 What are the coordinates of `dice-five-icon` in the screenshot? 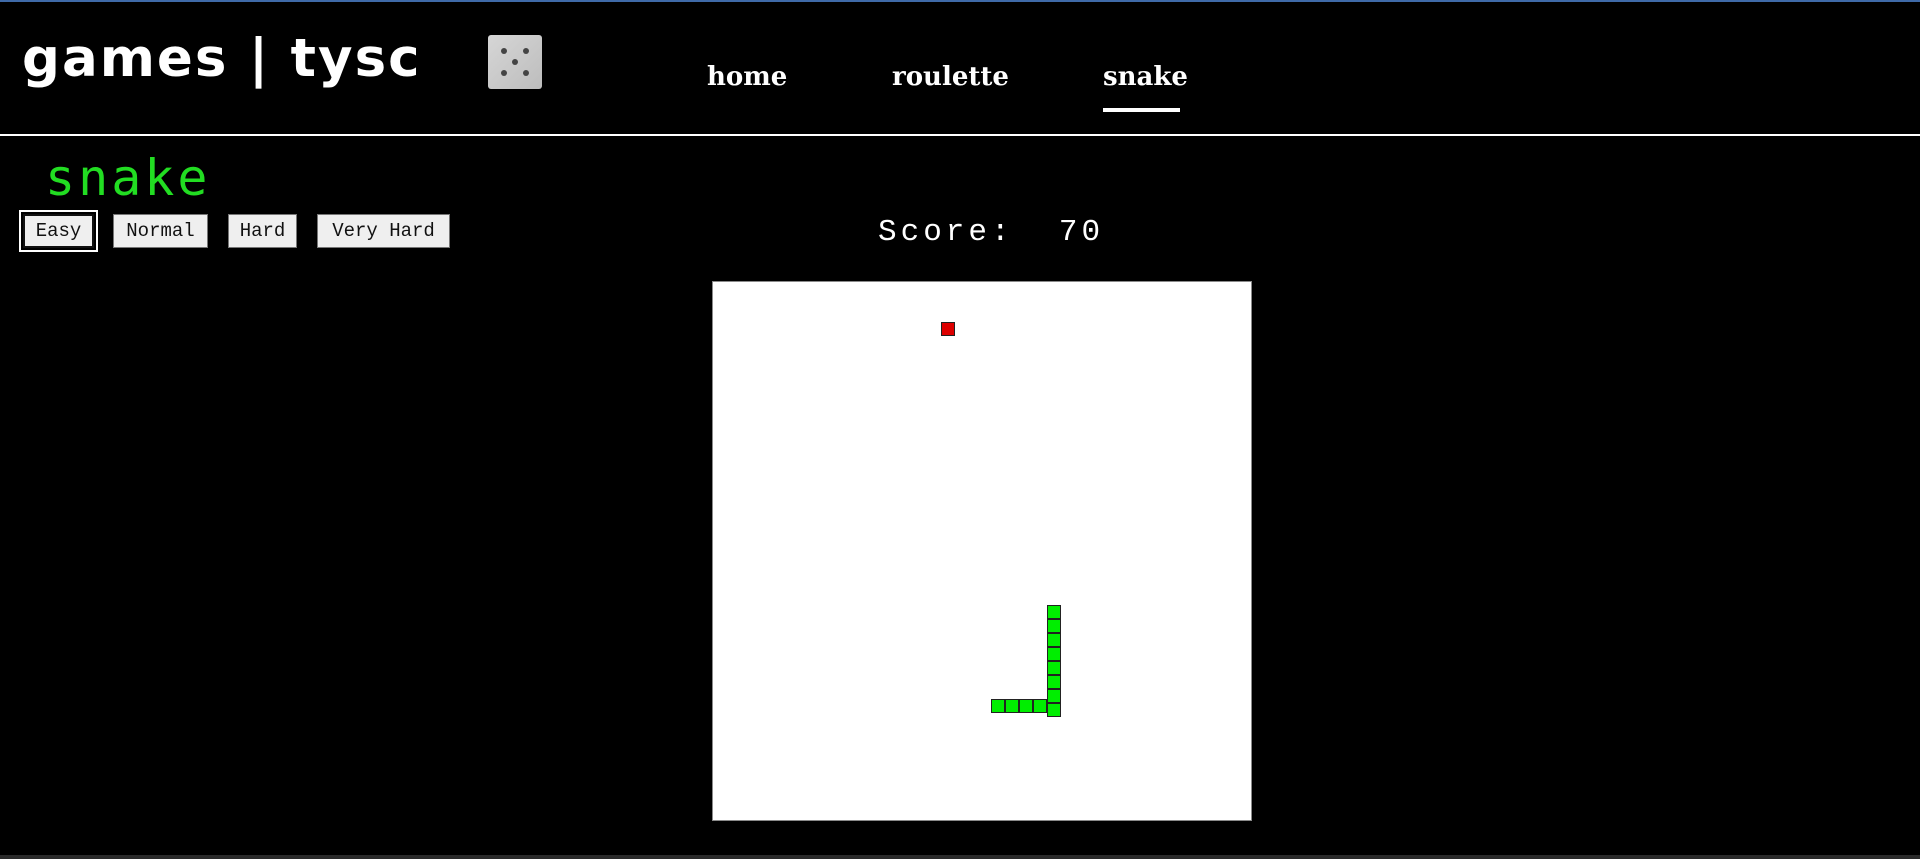 It's located at (515, 62).